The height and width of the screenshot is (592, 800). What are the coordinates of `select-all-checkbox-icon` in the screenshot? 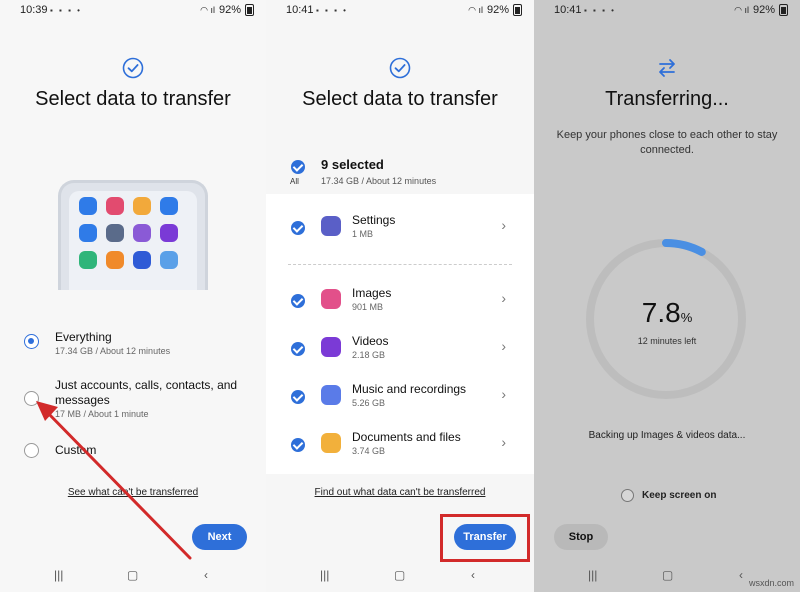 It's located at (298, 167).